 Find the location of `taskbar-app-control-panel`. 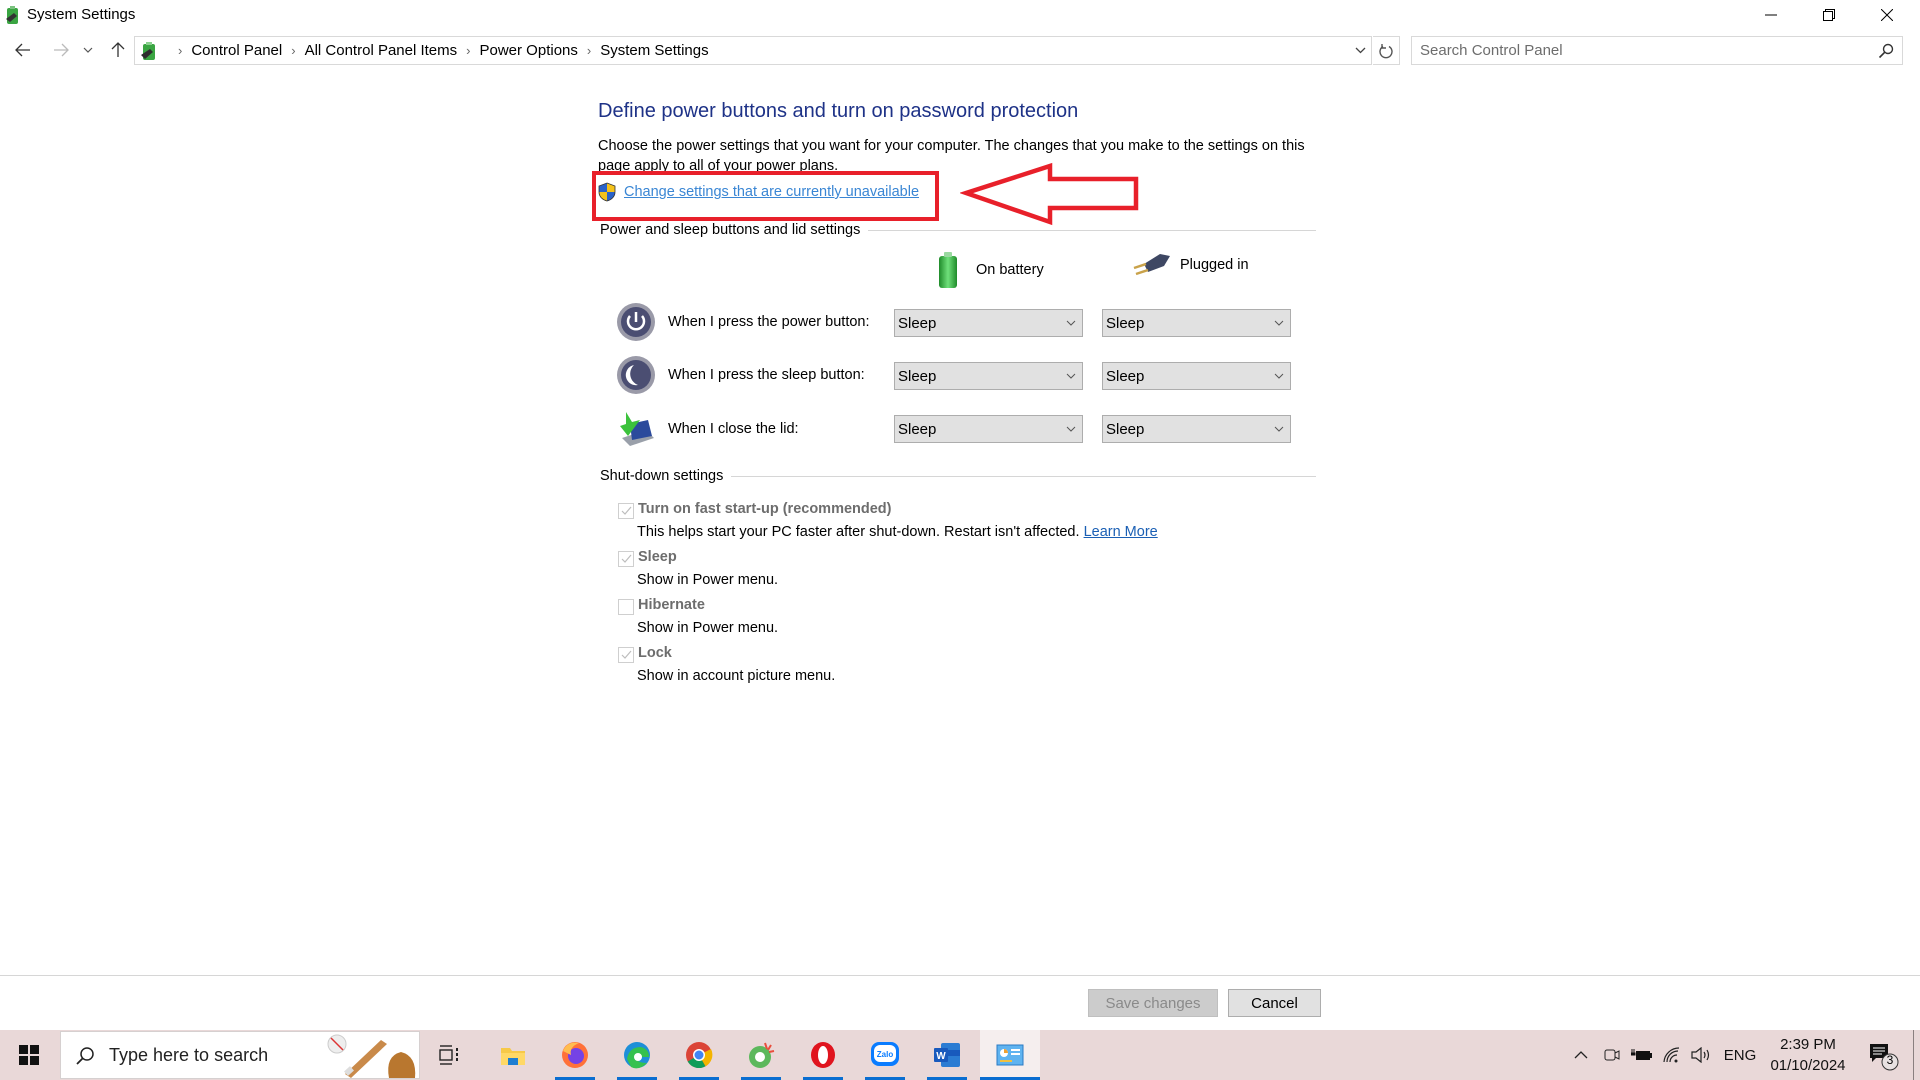

taskbar-app-control-panel is located at coordinates (1010, 1055).